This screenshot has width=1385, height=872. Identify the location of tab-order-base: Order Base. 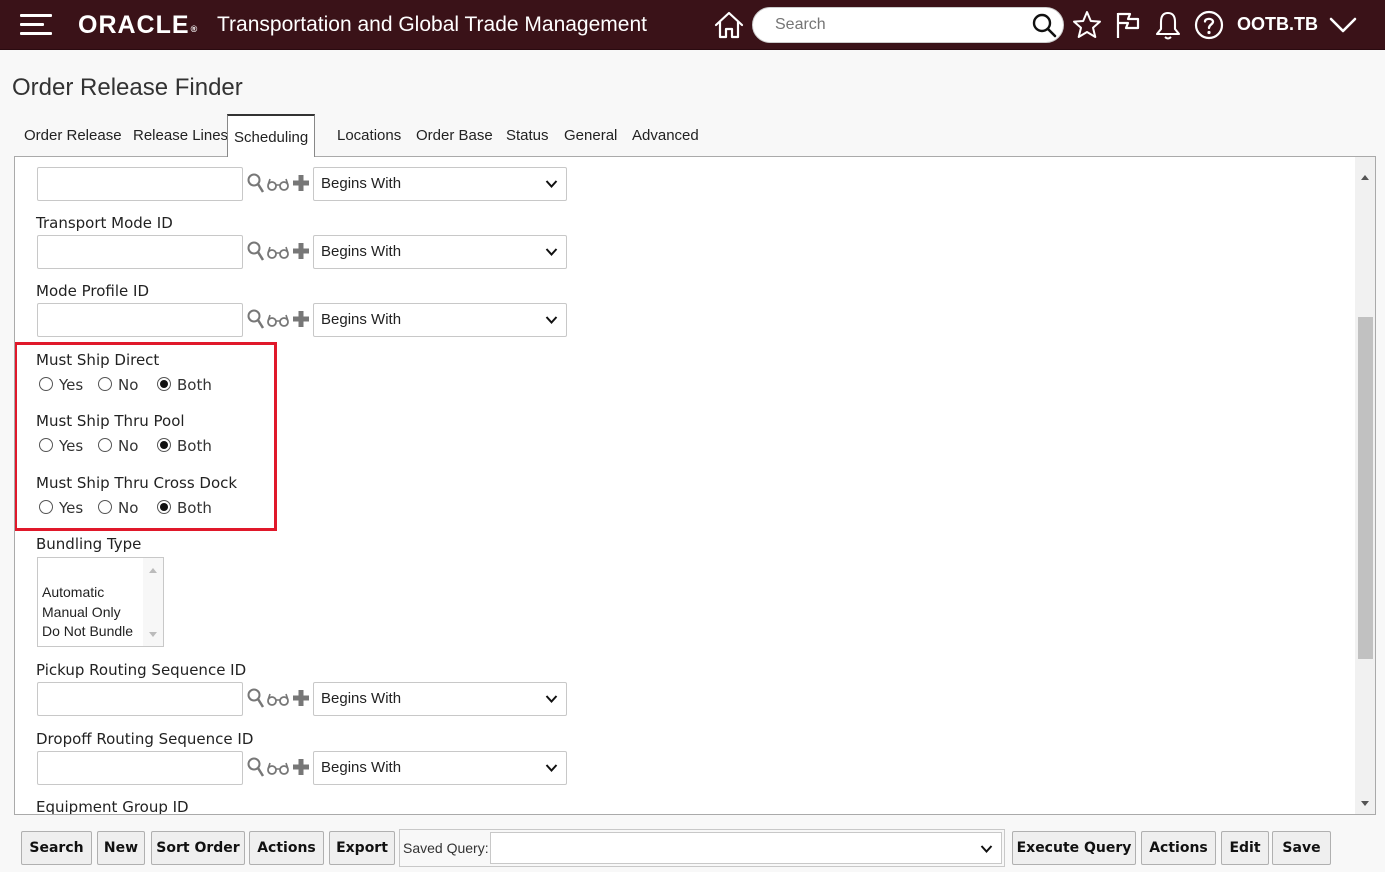
(454, 135).